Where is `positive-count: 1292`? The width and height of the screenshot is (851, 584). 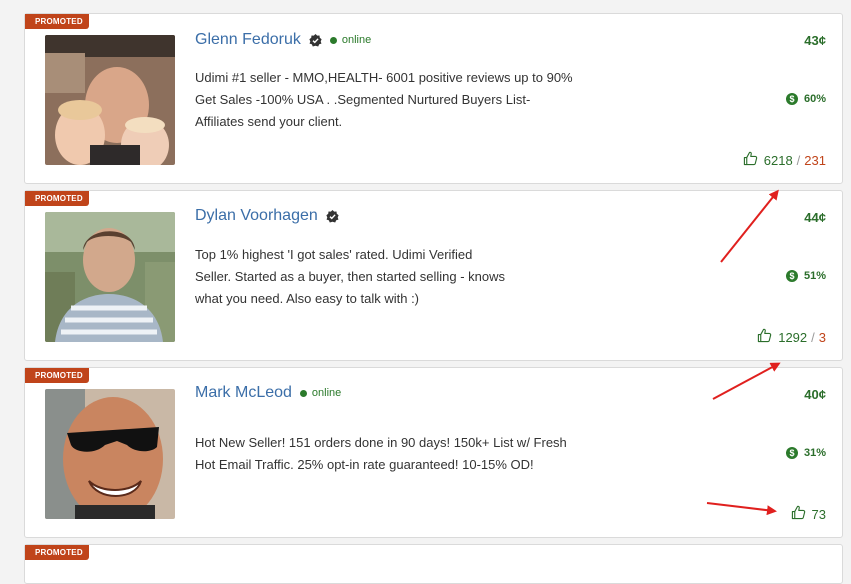 positive-count: 1292 is located at coordinates (793, 337).